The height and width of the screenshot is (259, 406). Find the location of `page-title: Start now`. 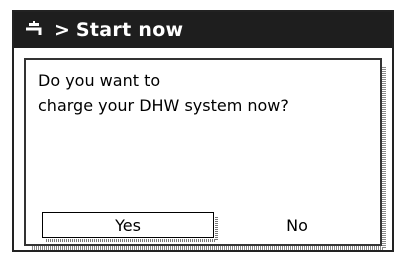

page-title: Start now is located at coordinates (129, 30).